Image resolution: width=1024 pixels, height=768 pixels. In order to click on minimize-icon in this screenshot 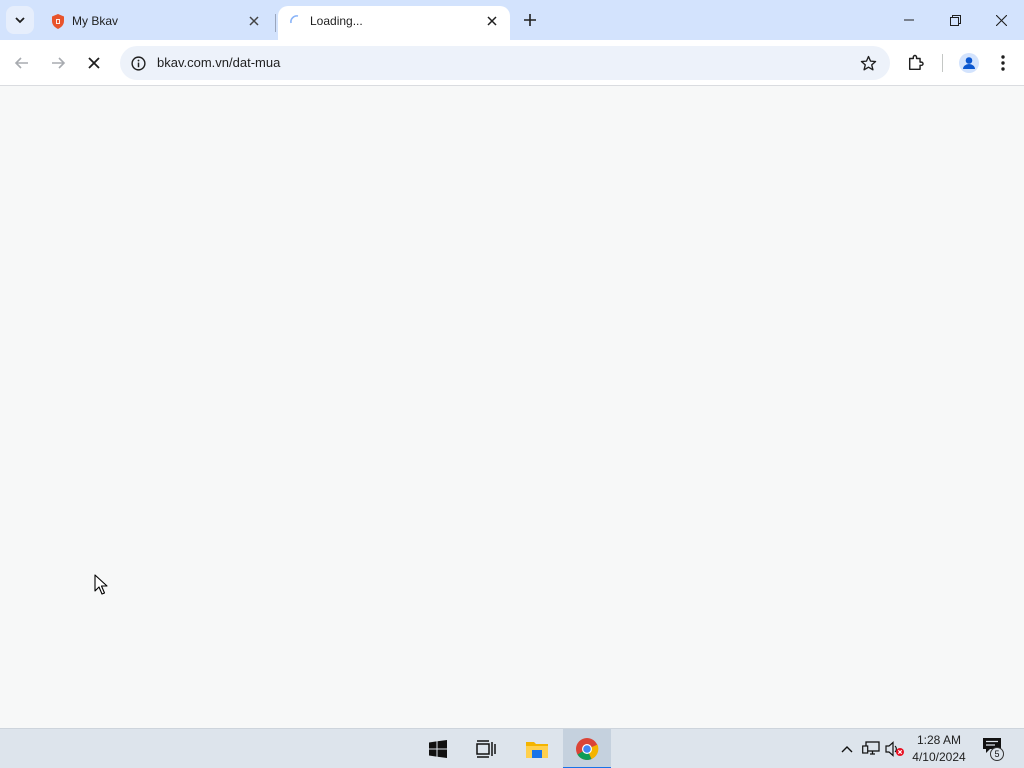, I will do `click(909, 20)`.